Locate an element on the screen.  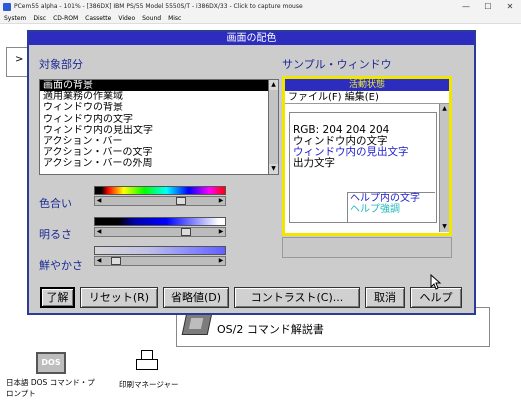
sample-output-text: 出力文字 is located at coordinates (314, 163).